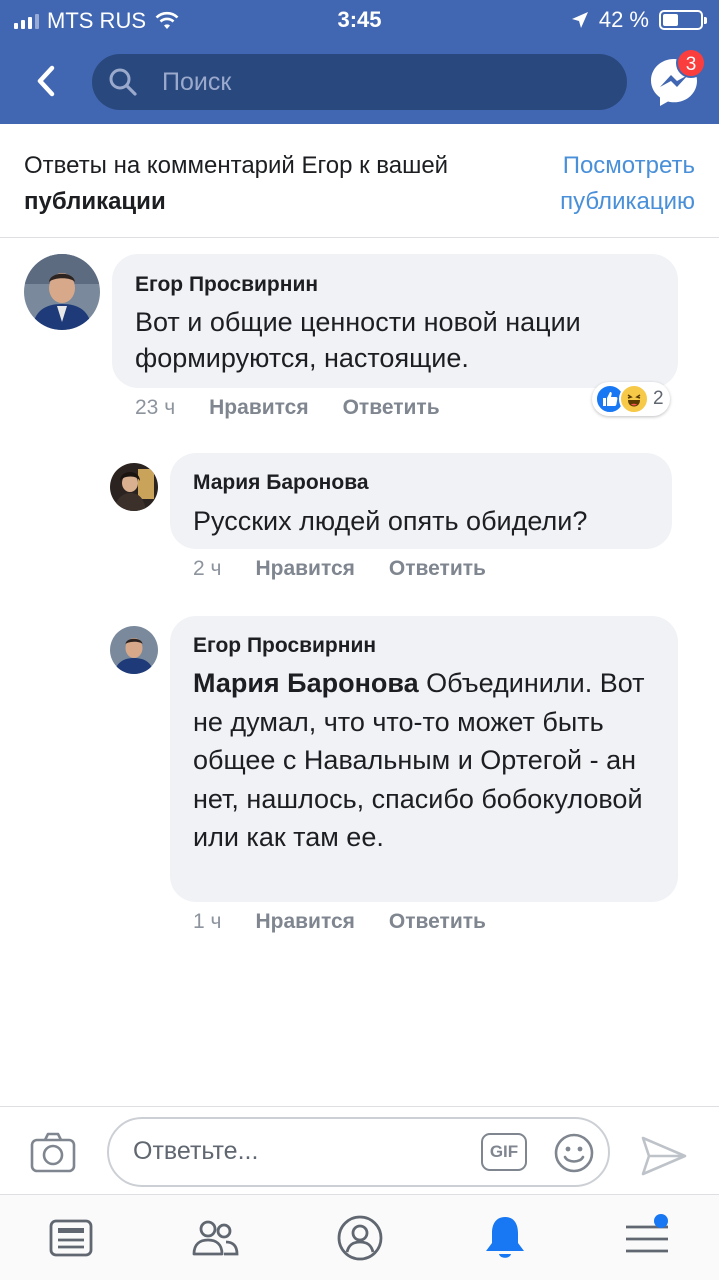 This screenshot has width=719, height=1280. Describe the element at coordinates (306, 683) in the screenshot. I see `mention-link: Мария Баронова` at that location.